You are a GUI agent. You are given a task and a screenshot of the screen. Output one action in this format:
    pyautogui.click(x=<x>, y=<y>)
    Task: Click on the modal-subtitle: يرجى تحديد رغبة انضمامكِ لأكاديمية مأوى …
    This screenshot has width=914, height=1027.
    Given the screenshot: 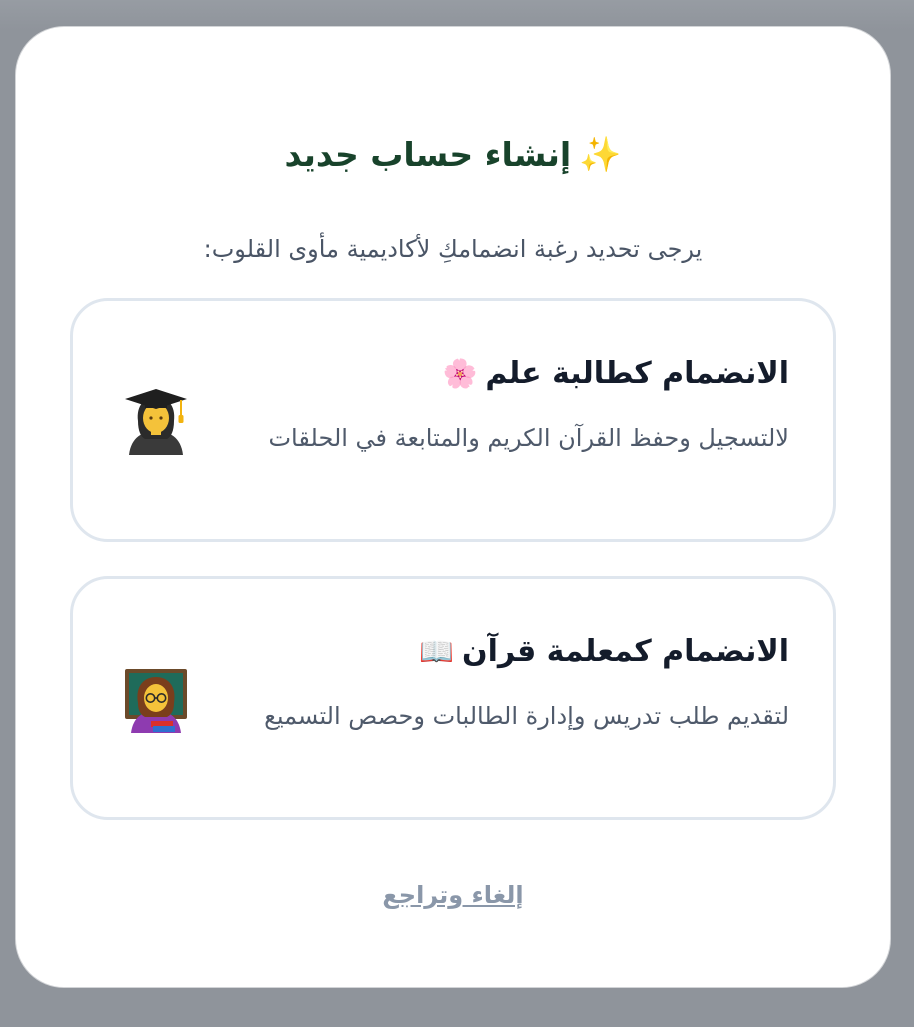 What is the action you would take?
    pyautogui.click(x=453, y=249)
    